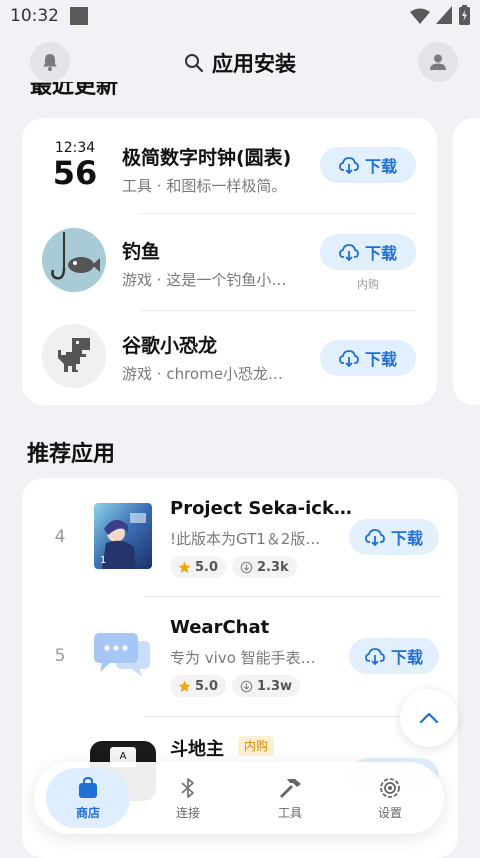 The width and height of the screenshot is (480, 858). Describe the element at coordinates (420, 16) in the screenshot. I see `wifi-icon` at that location.